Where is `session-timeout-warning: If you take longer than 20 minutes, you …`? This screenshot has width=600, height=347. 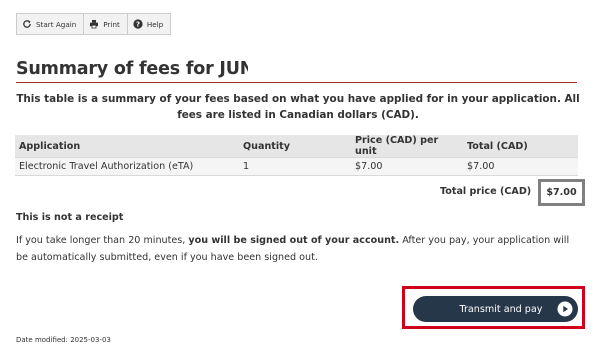 session-timeout-warning: If you take longer than 20 minutes, you … is located at coordinates (298, 249).